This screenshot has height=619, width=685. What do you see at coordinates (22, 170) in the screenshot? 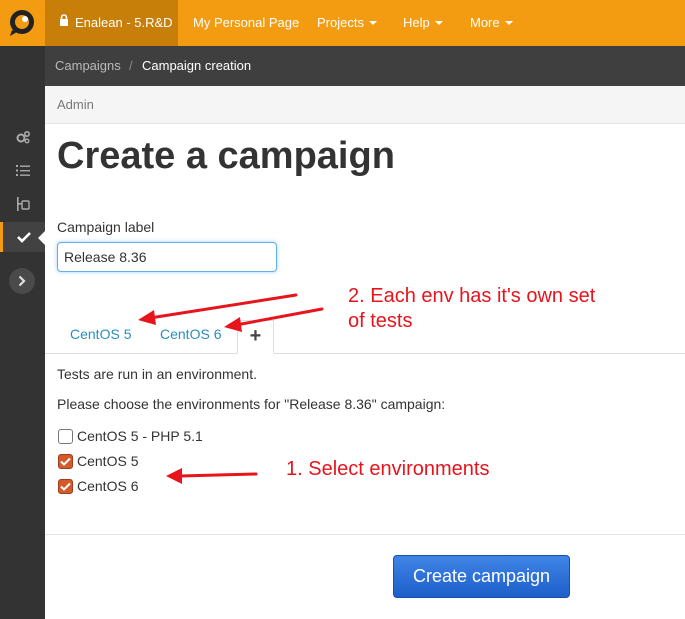
I see `list-icon` at bounding box center [22, 170].